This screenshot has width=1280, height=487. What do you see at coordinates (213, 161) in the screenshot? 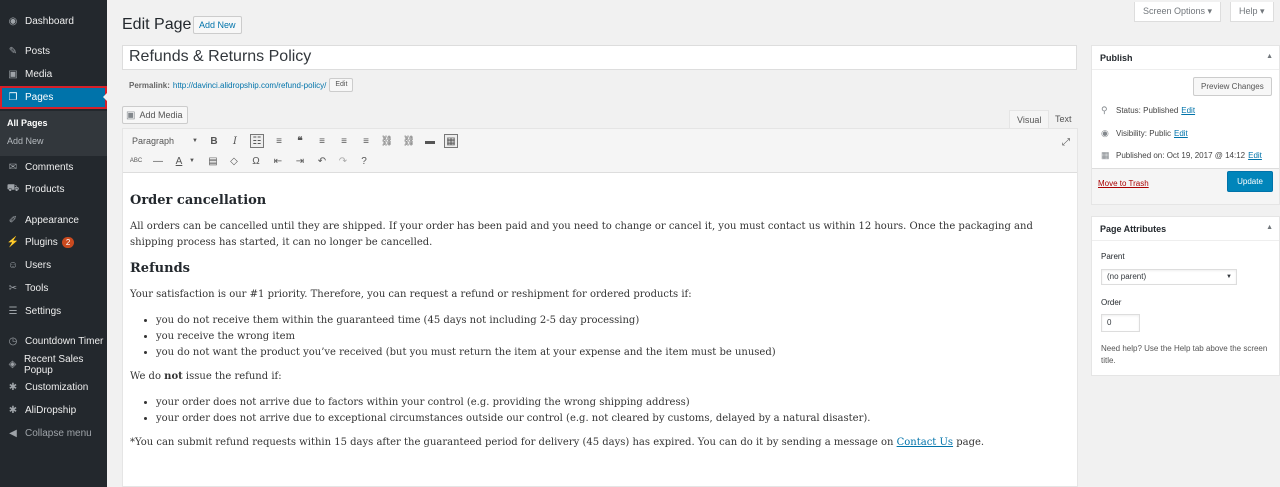
I see `paste-text-icon: ▤` at bounding box center [213, 161].